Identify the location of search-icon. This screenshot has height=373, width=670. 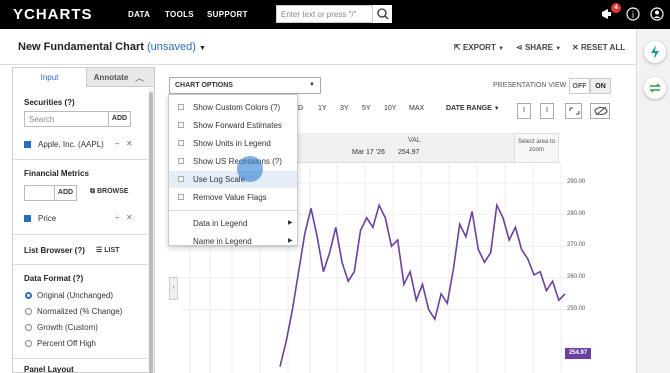
(382, 14).